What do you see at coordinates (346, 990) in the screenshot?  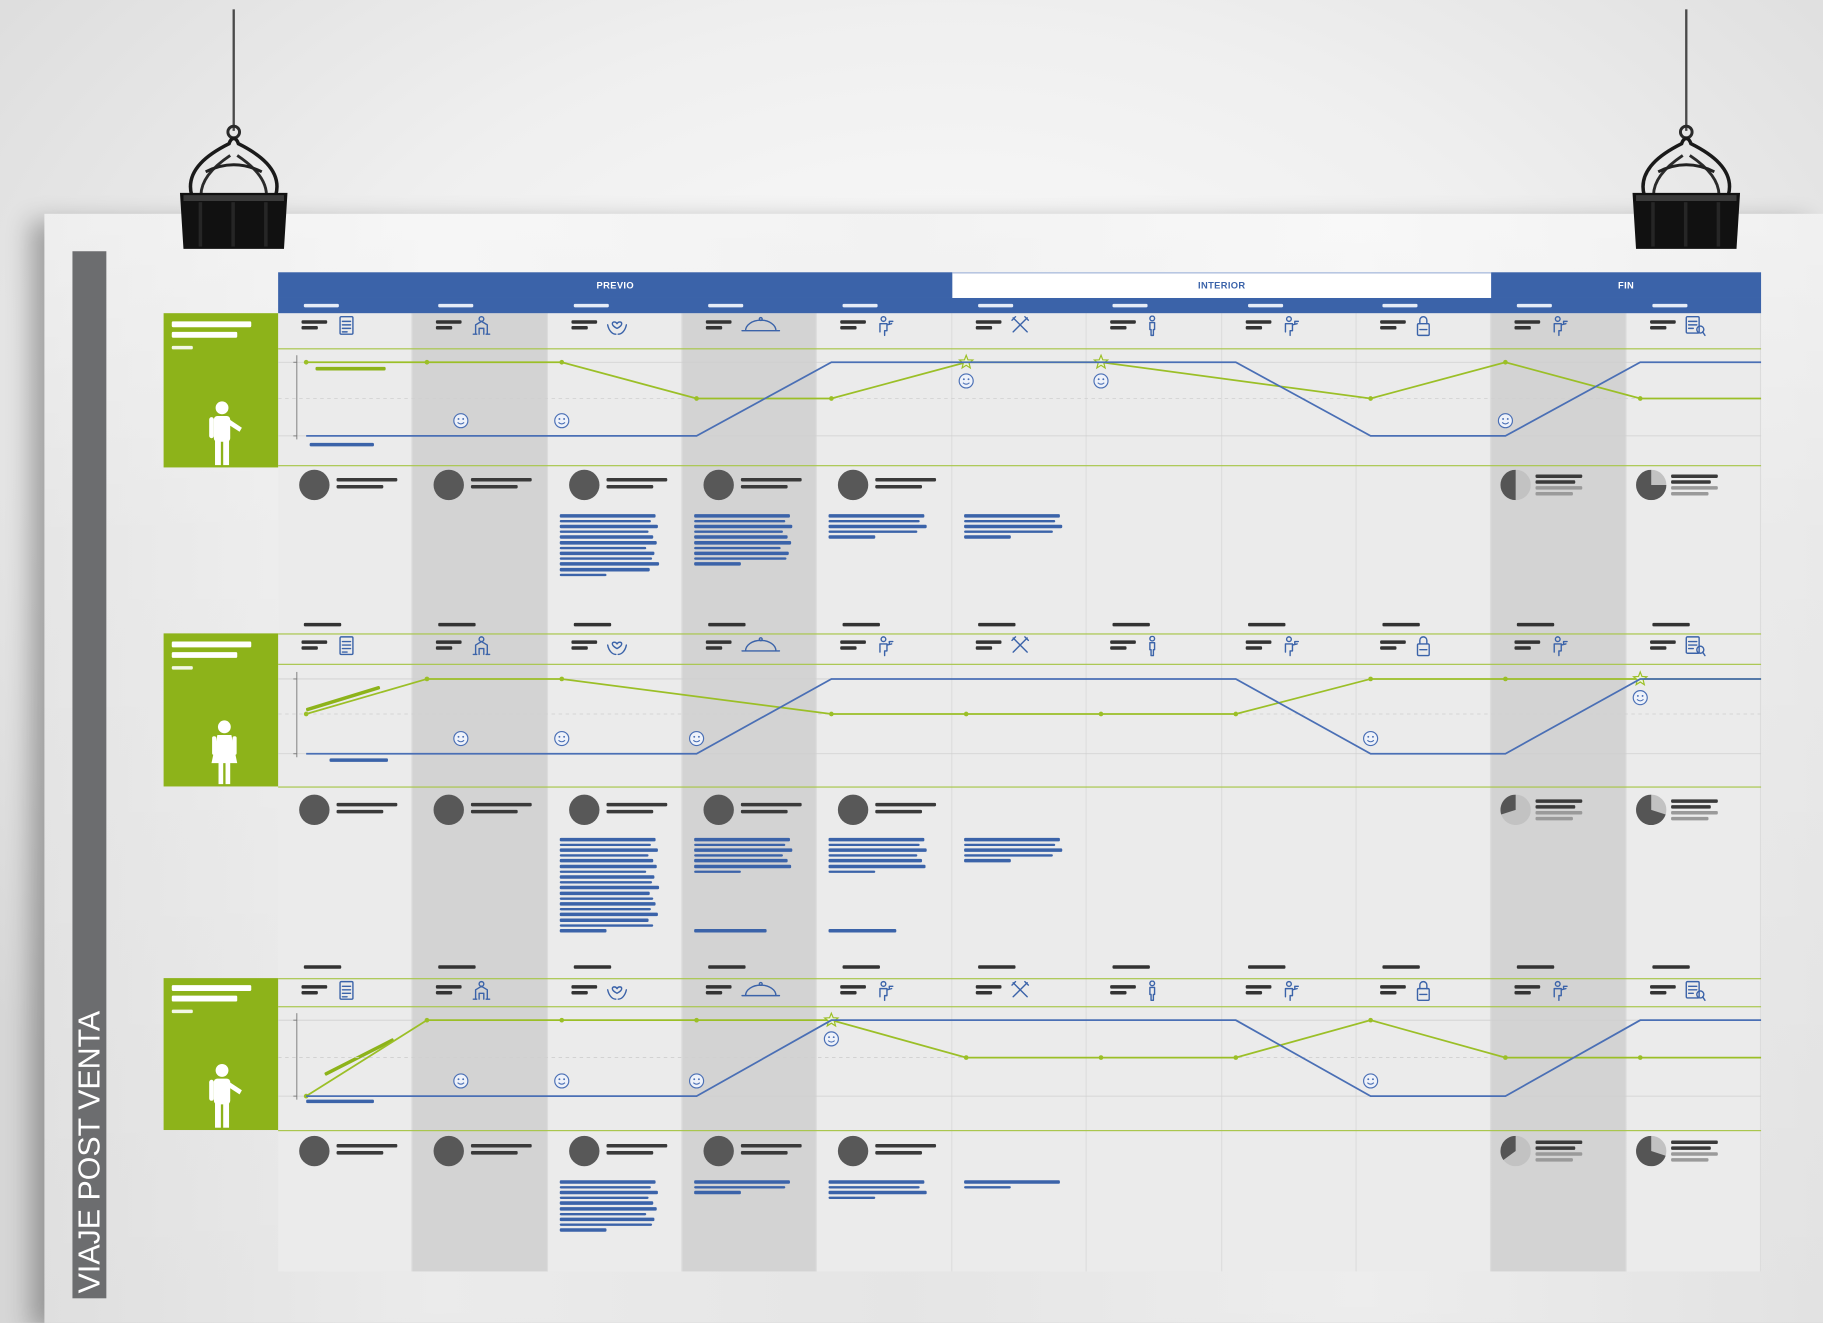 I see `document-icon` at bounding box center [346, 990].